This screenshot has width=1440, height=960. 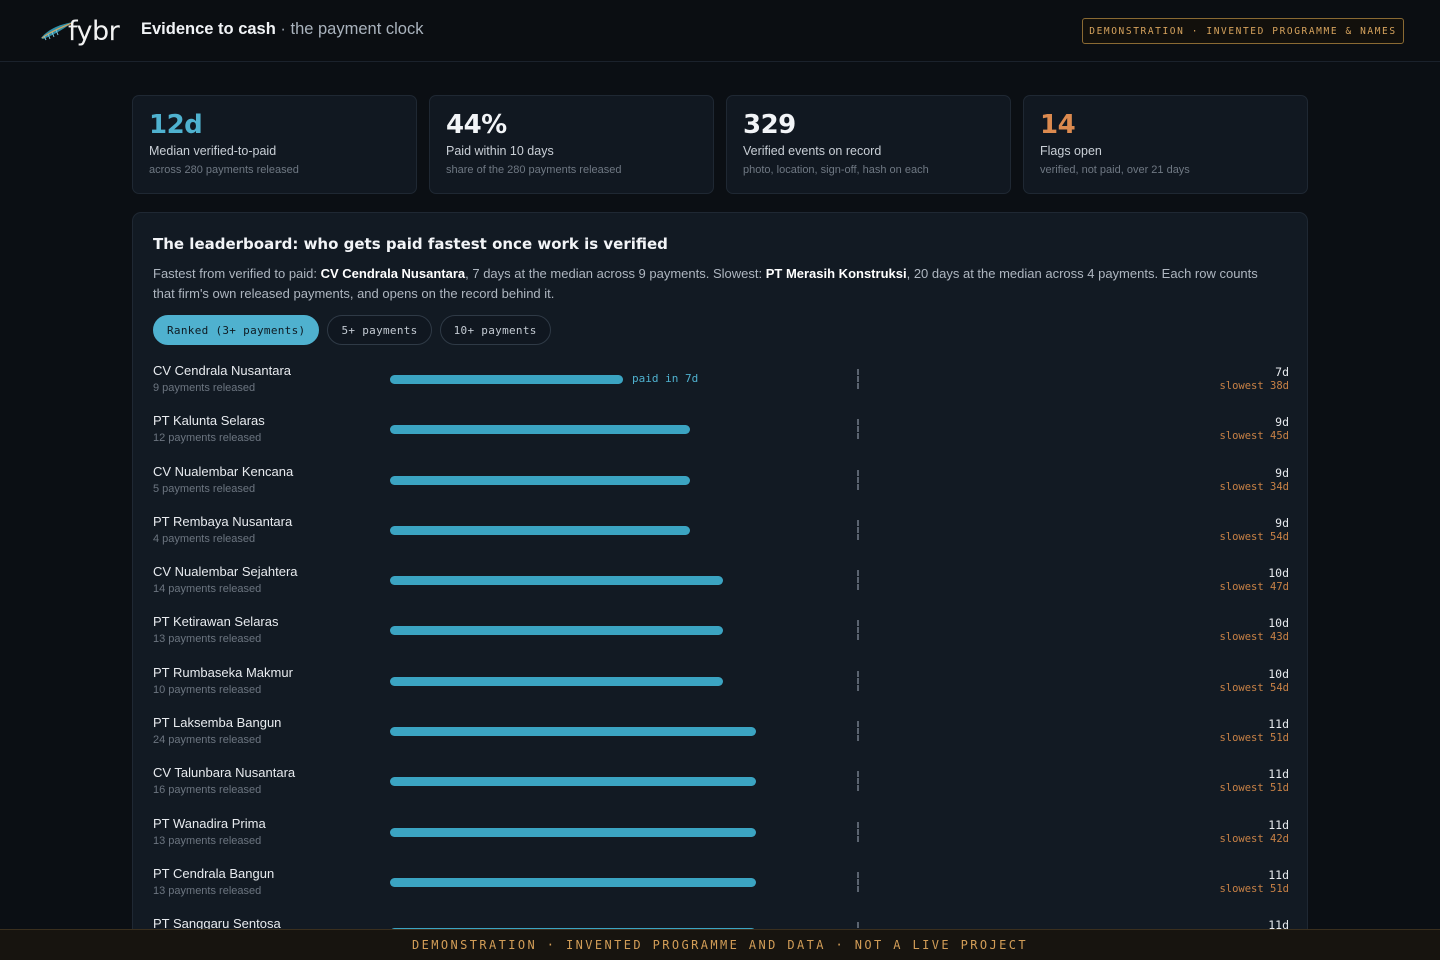 I want to click on firm-name: CV Nualembar Kencana, so click(x=223, y=471).